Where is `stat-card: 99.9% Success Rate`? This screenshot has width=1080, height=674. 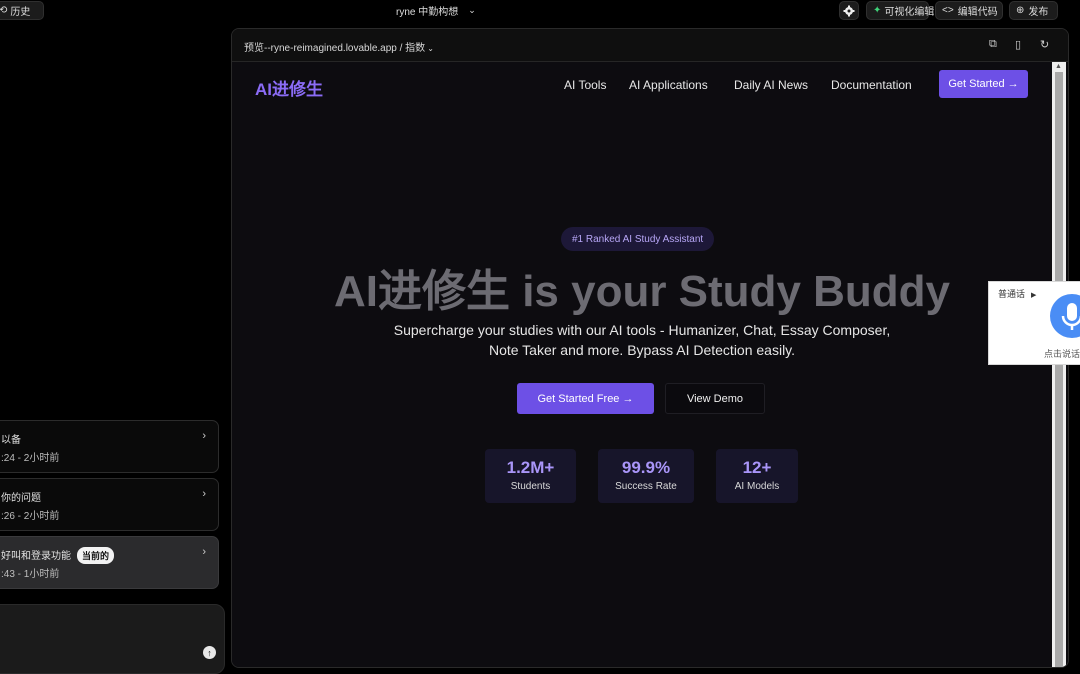
stat-card: 99.9% Success Rate is located at coordinates (646, 476).